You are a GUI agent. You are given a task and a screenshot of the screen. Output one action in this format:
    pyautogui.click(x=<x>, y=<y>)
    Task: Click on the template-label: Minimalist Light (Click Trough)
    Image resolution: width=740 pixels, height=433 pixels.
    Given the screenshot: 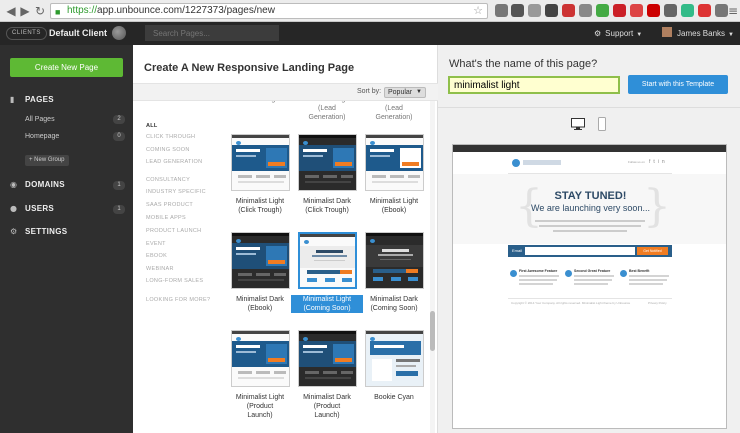 What is the action you would take?
    pyautogui.click(x=260, y=206)
    